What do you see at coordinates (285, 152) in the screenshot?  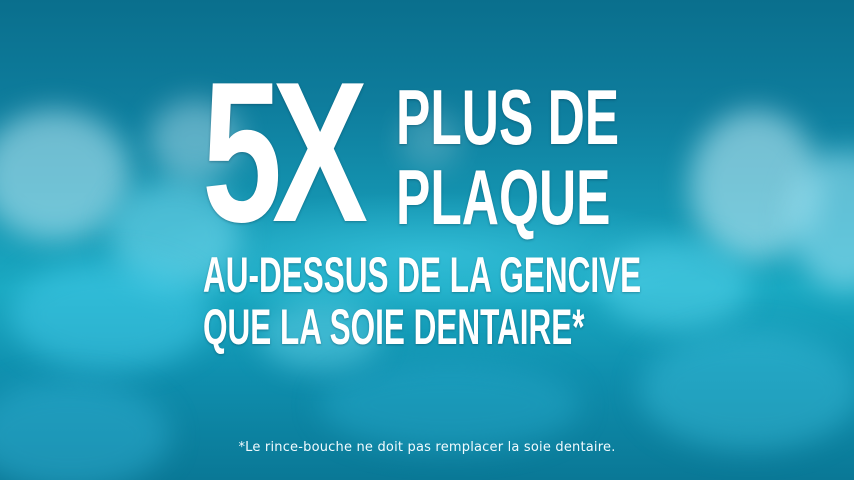 I see `headline-big-number: 5X` at bounding box center [285, 152].